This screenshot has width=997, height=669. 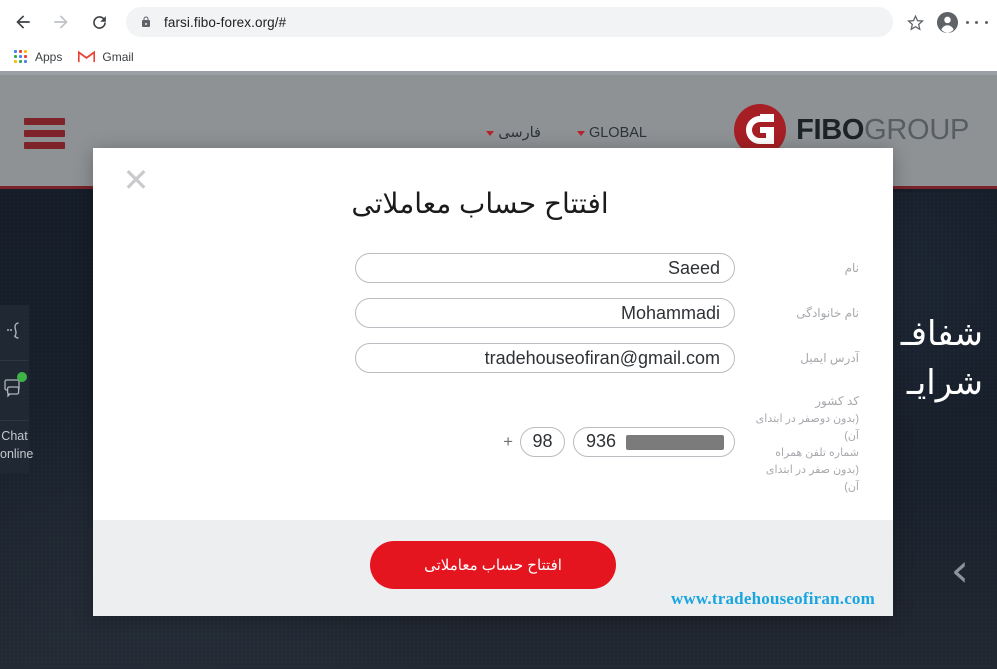 What do you see at coordinates (829, 357) in the screenshot?
I see `email-label: آدرس ایمیل` at bounding box center [829, 357].